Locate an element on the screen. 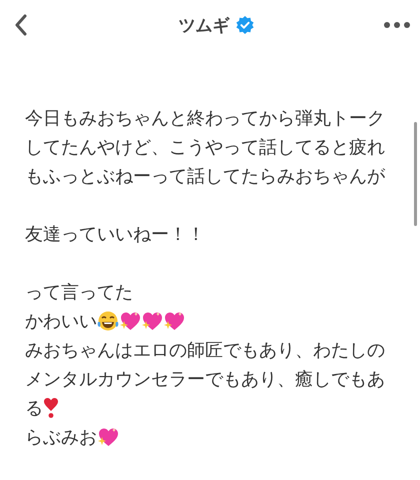 Image resolution: width=420 pixels, height=480 pixels. post-text: メンタルカウンセラーでもあり、癒しでもあ is located at coordinates (205, 379).